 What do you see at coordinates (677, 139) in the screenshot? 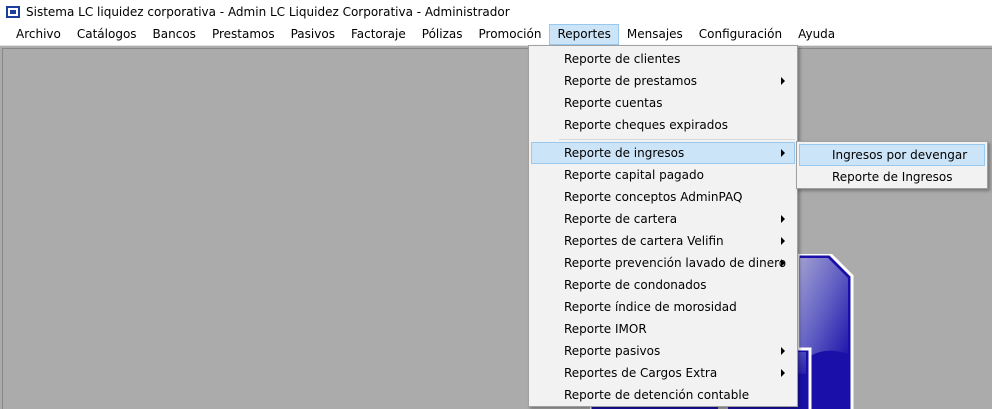
I see `menu-separator` at bounding box center [677, 139].